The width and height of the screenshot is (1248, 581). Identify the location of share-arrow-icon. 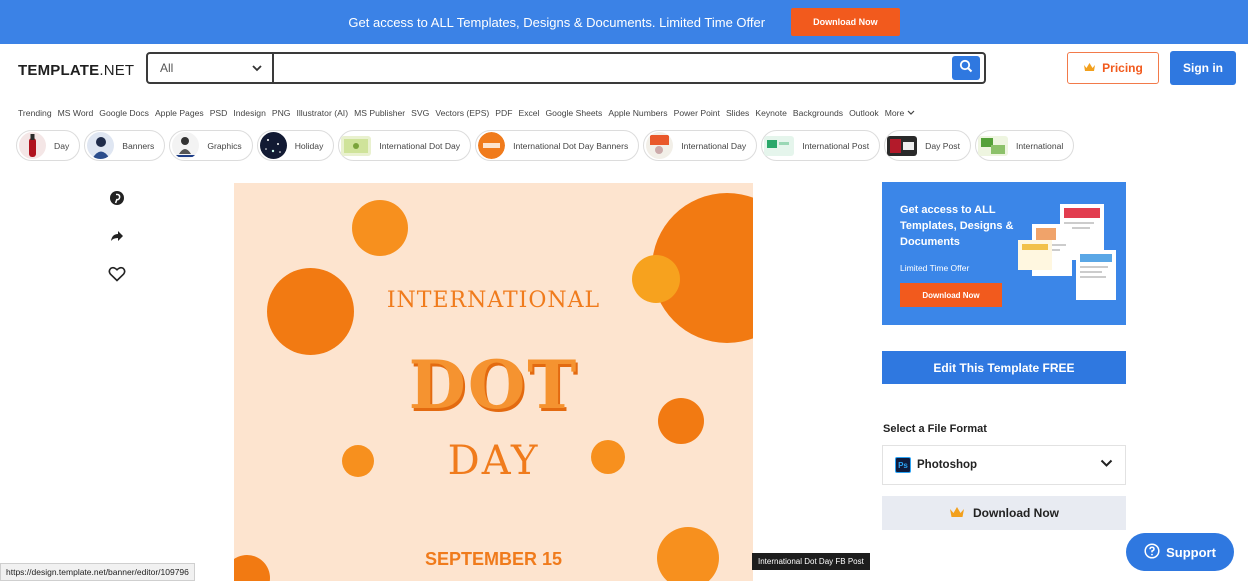
(117, 238).